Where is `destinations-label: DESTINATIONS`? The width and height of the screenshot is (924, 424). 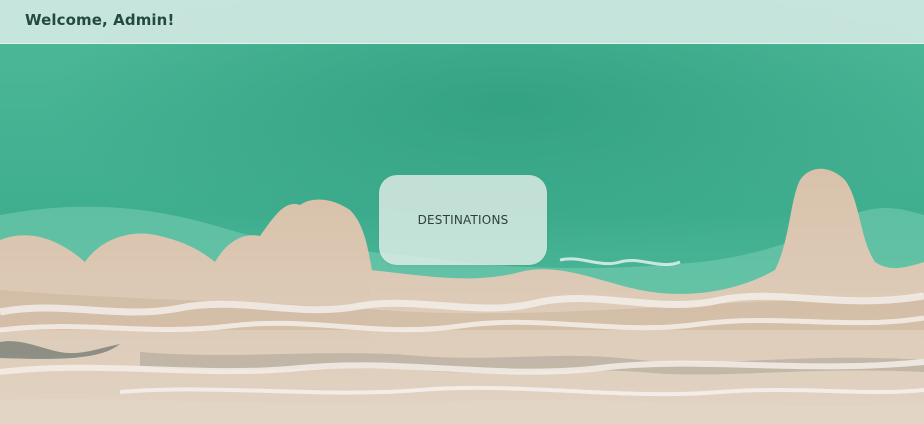 destinations-label: DESTINATIONS is located at coordinates (463, 220).